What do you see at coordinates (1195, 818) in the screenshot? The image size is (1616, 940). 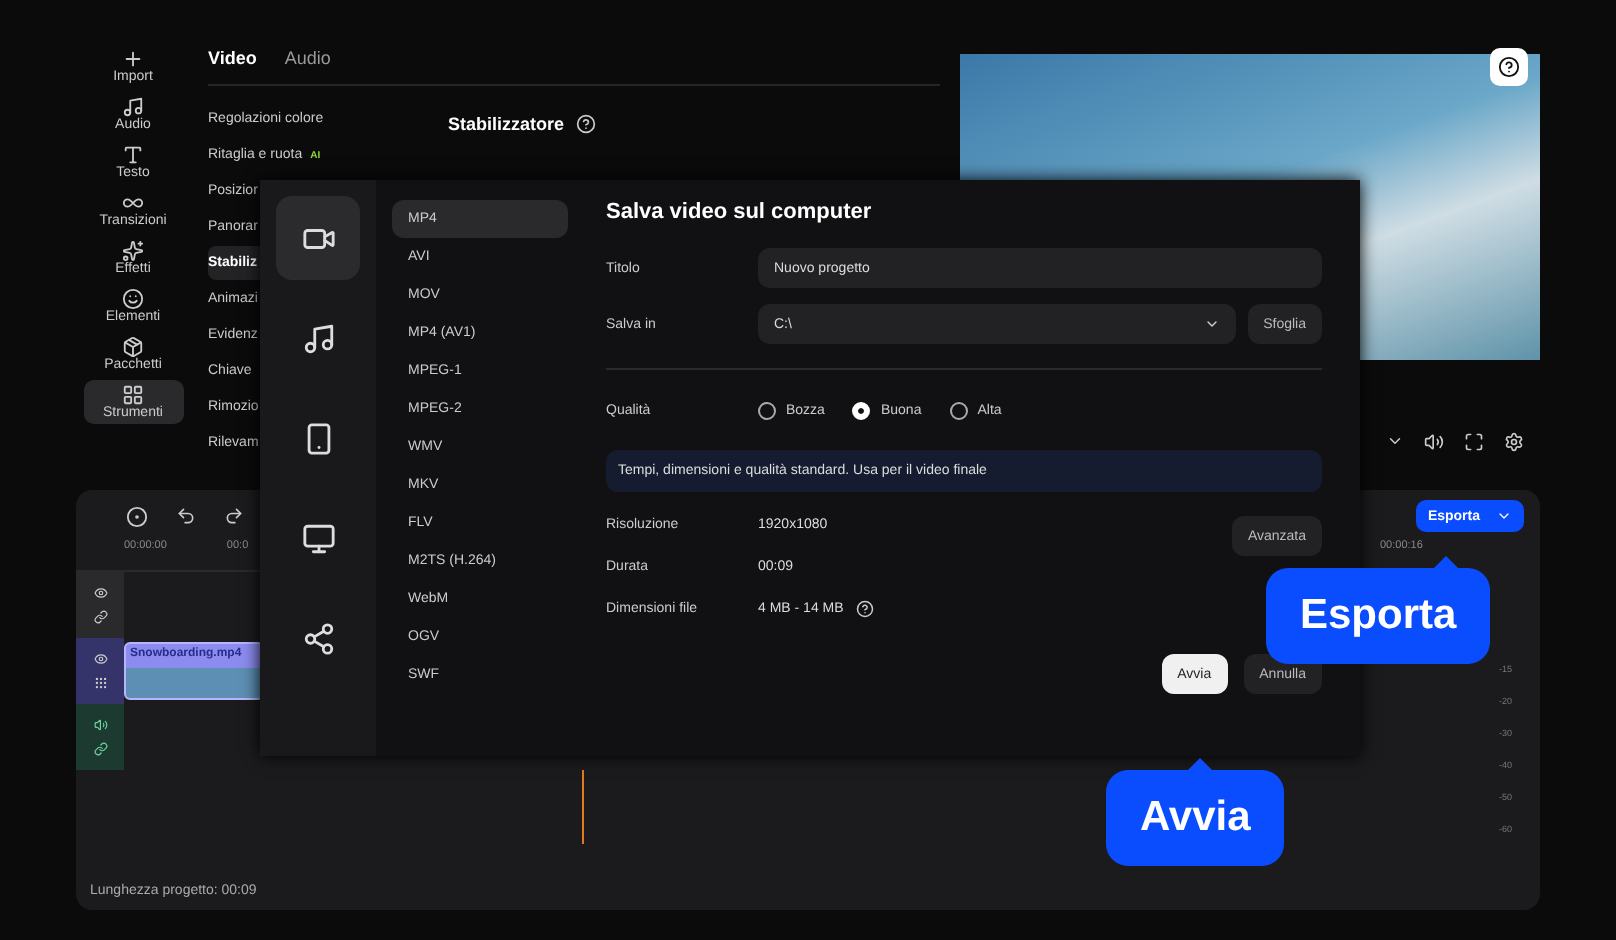 I see `callout: Avvia` at bounding box center [1195, 818].